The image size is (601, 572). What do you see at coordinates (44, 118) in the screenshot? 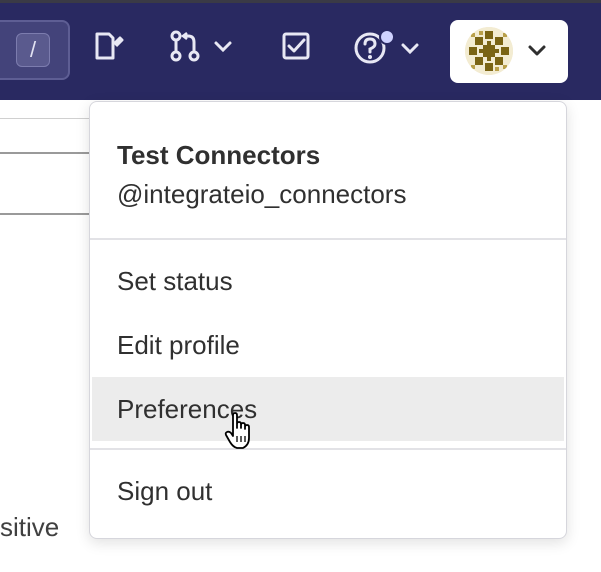
I see `background-divider` at bounding box center [44, 118].